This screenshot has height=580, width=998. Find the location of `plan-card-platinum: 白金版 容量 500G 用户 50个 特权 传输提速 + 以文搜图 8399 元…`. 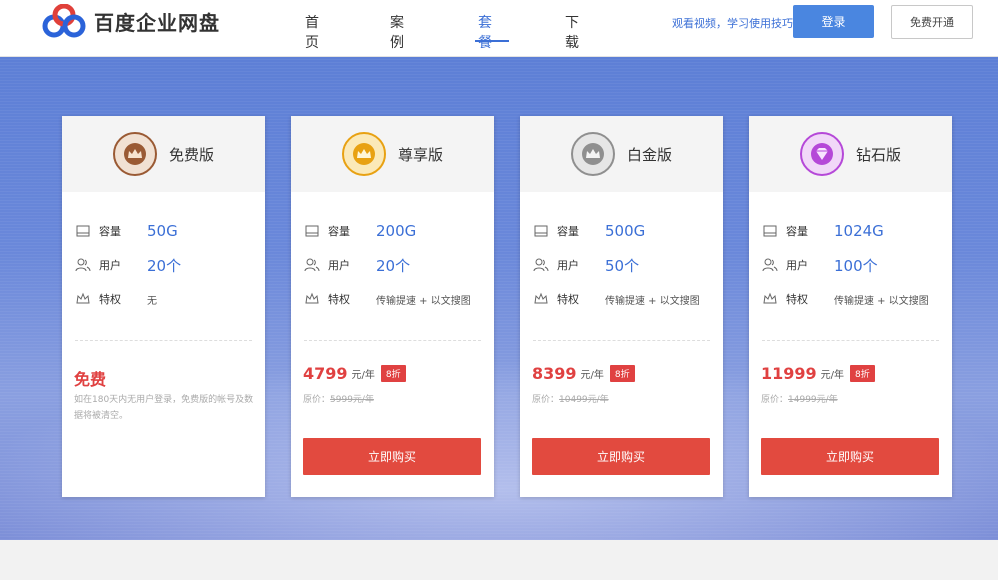

plan-card-platinum: 白金版 容量 500G 用户 50个 特权 传输提速 + 以文搜图 8399 元… is located at coordinates (621, 306).